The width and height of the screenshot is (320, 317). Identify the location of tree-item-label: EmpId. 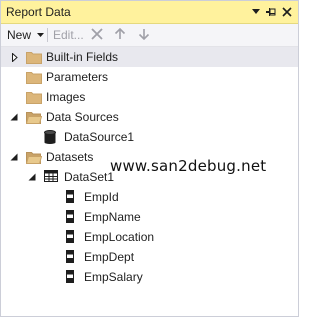
(101, 197).